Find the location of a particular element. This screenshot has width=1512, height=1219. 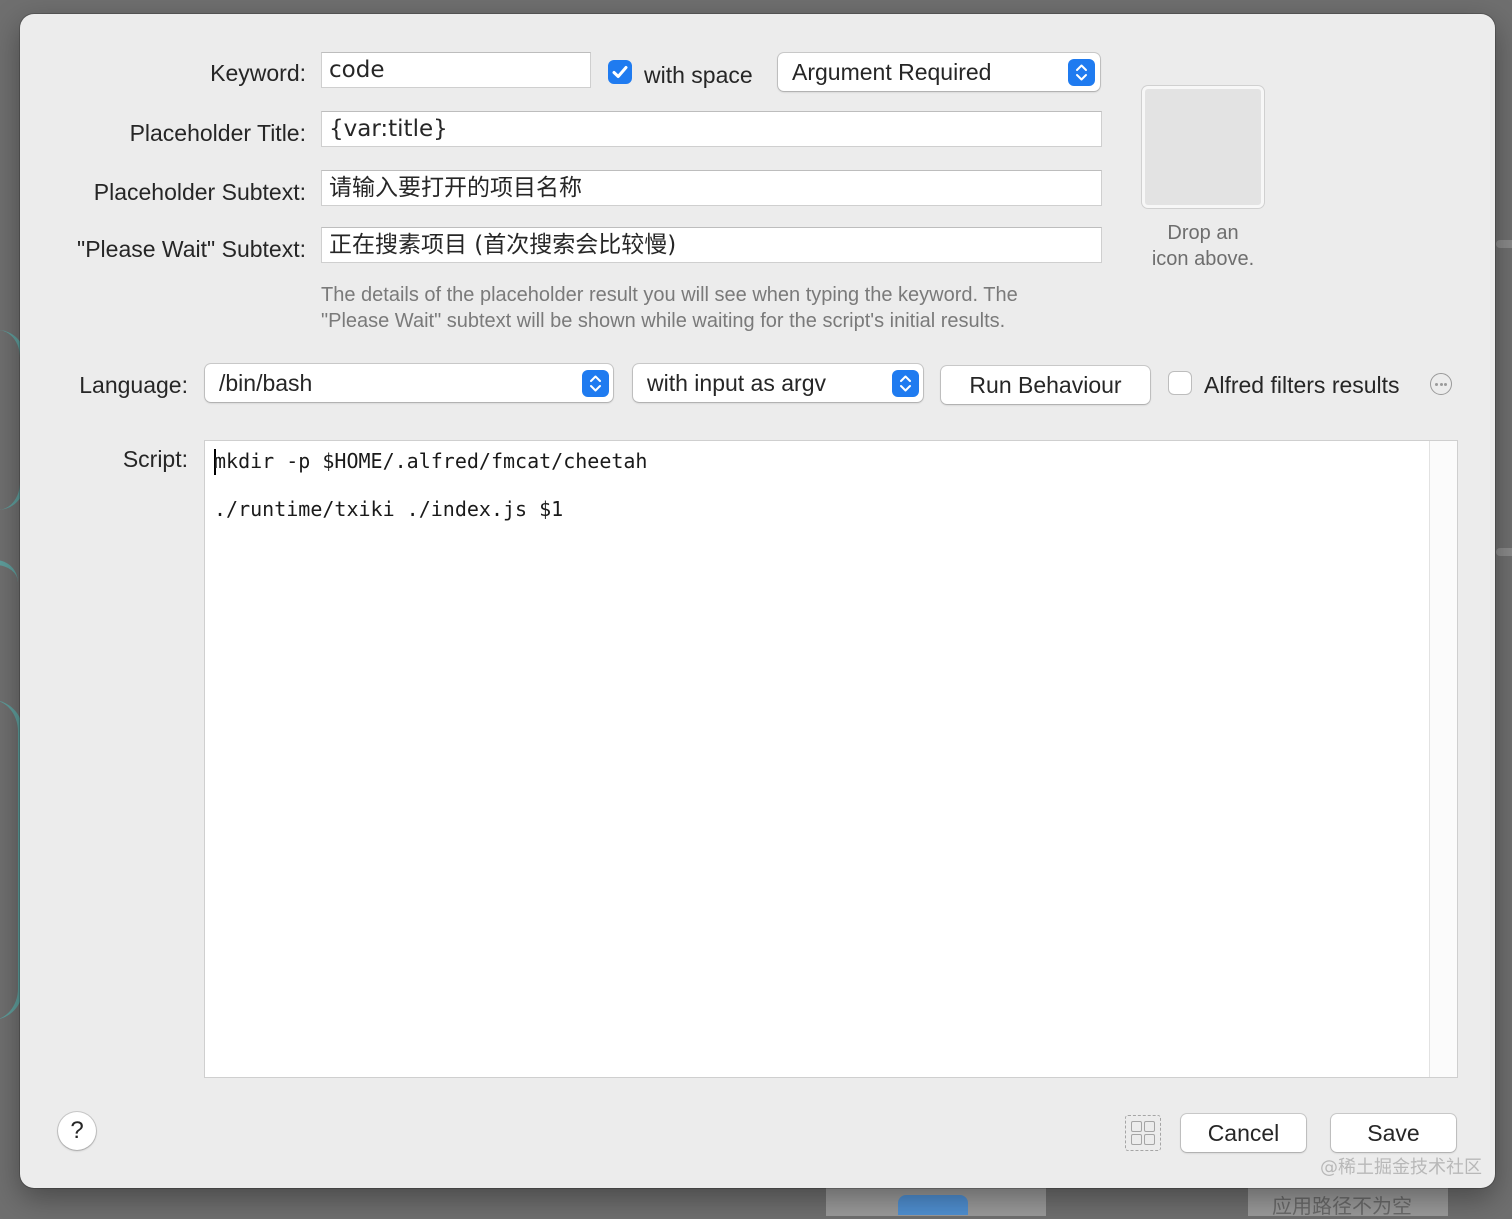

cancel-button: Cancel is located at coordinates (1243, 1133).